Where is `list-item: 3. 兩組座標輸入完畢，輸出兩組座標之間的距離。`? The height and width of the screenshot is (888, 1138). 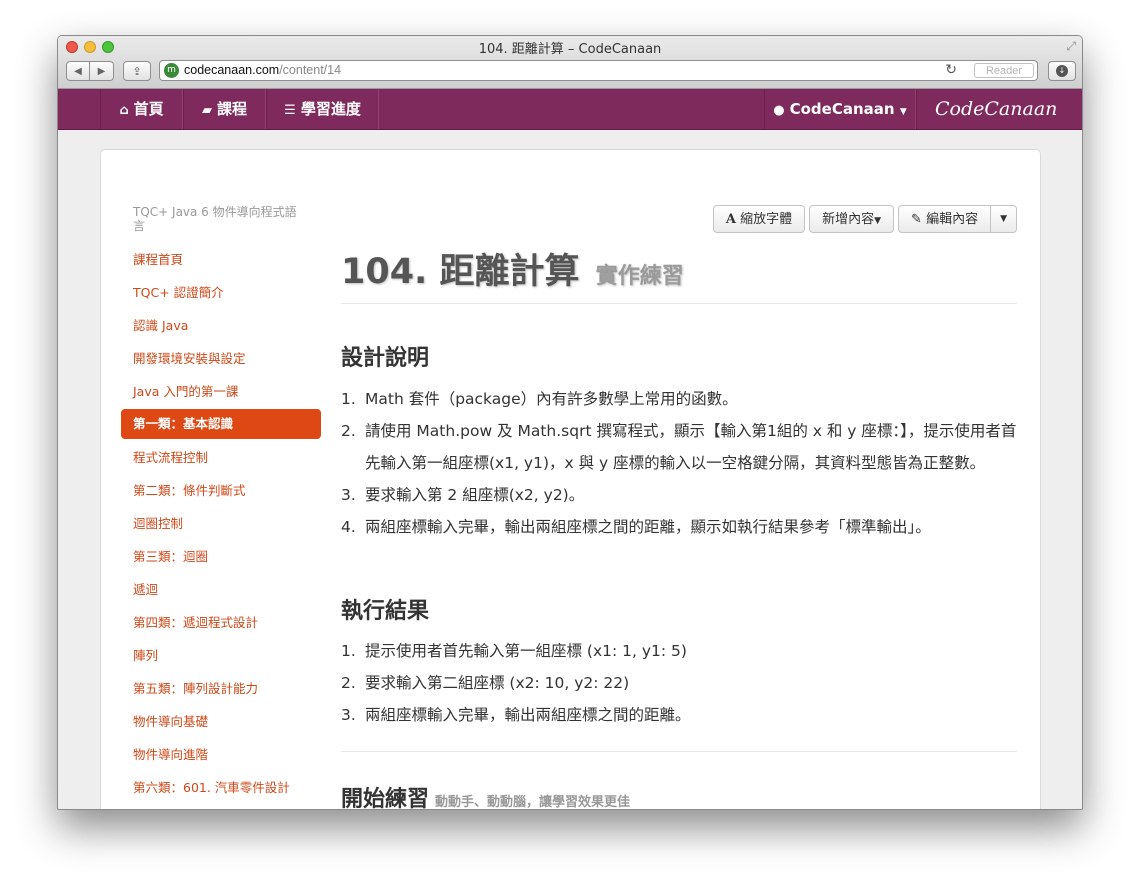
list-item: 3. 兩組座標輸入完畢，輸出兩組座標之間的距離。 is located at coordinates (516, 715).